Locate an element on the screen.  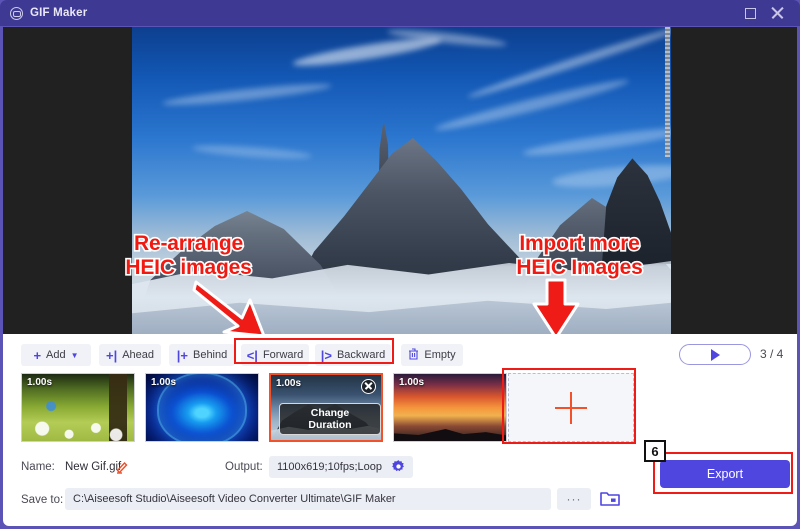
browse-button: ··· is located at coordinates (574, 499).